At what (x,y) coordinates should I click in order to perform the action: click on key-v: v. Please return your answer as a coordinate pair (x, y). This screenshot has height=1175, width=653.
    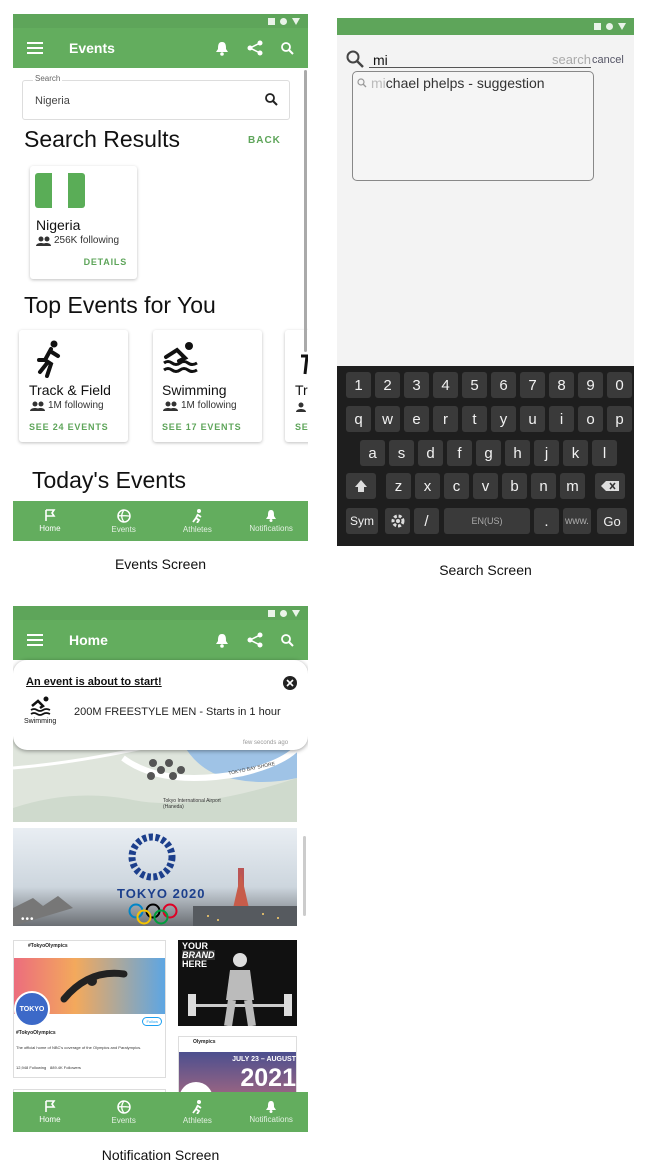
    Looking at the image, I should click on (485, 486).